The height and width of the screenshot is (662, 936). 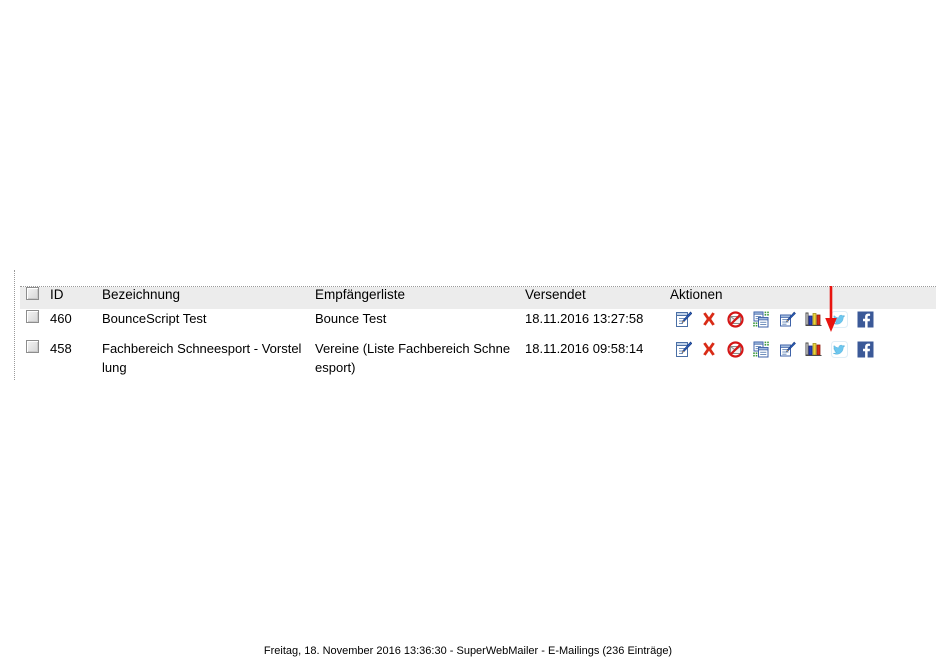 What do you see at coordinates (420, 324) in the screenshot?
I see `row-empfaengerliste-cell: Bounce Test` at bounding box center [420, 324].